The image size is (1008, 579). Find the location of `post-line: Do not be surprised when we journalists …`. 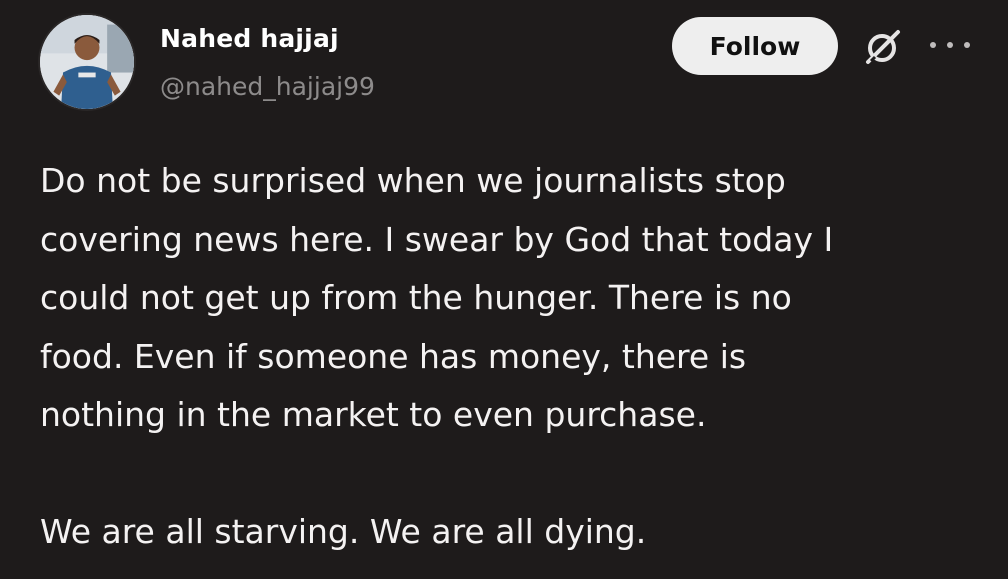

post-line: Do not be surprised when we journalists … is located at coordinates (413, 180).